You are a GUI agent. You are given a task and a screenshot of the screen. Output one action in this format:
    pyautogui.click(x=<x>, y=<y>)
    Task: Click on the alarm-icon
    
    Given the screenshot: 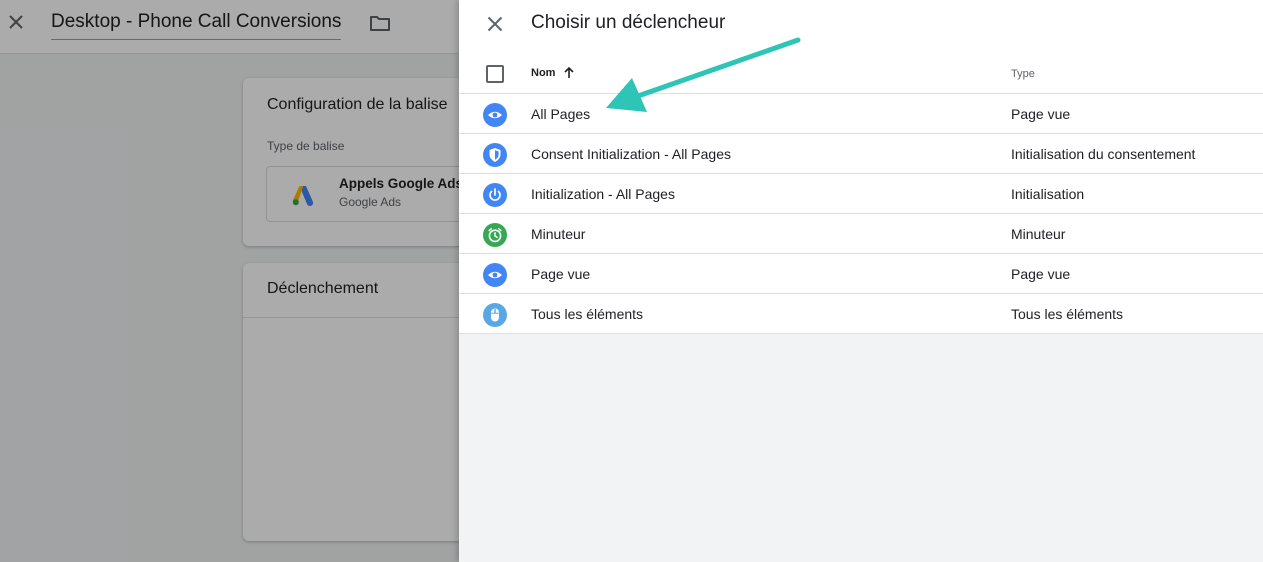 What is the action you would take?
    pyautogui.click(x=495, y=235)
    